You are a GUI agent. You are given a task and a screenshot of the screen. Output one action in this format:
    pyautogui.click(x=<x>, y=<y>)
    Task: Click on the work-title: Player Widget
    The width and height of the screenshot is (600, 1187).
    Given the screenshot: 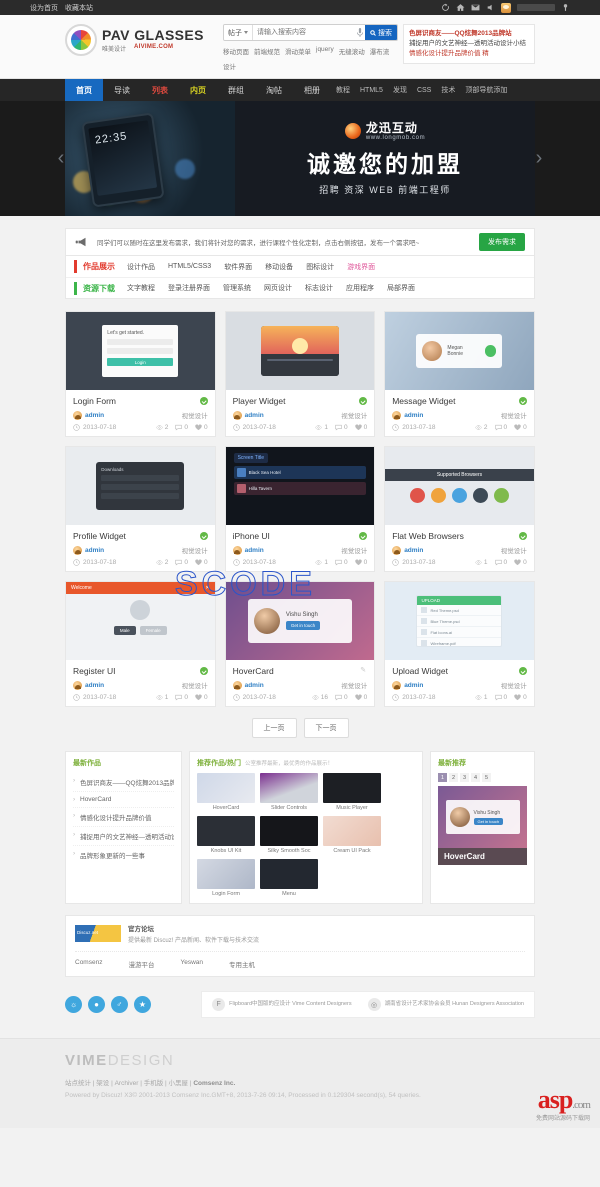 What is the action you would take?
    pyautogui.click(x=259, y=401)
    